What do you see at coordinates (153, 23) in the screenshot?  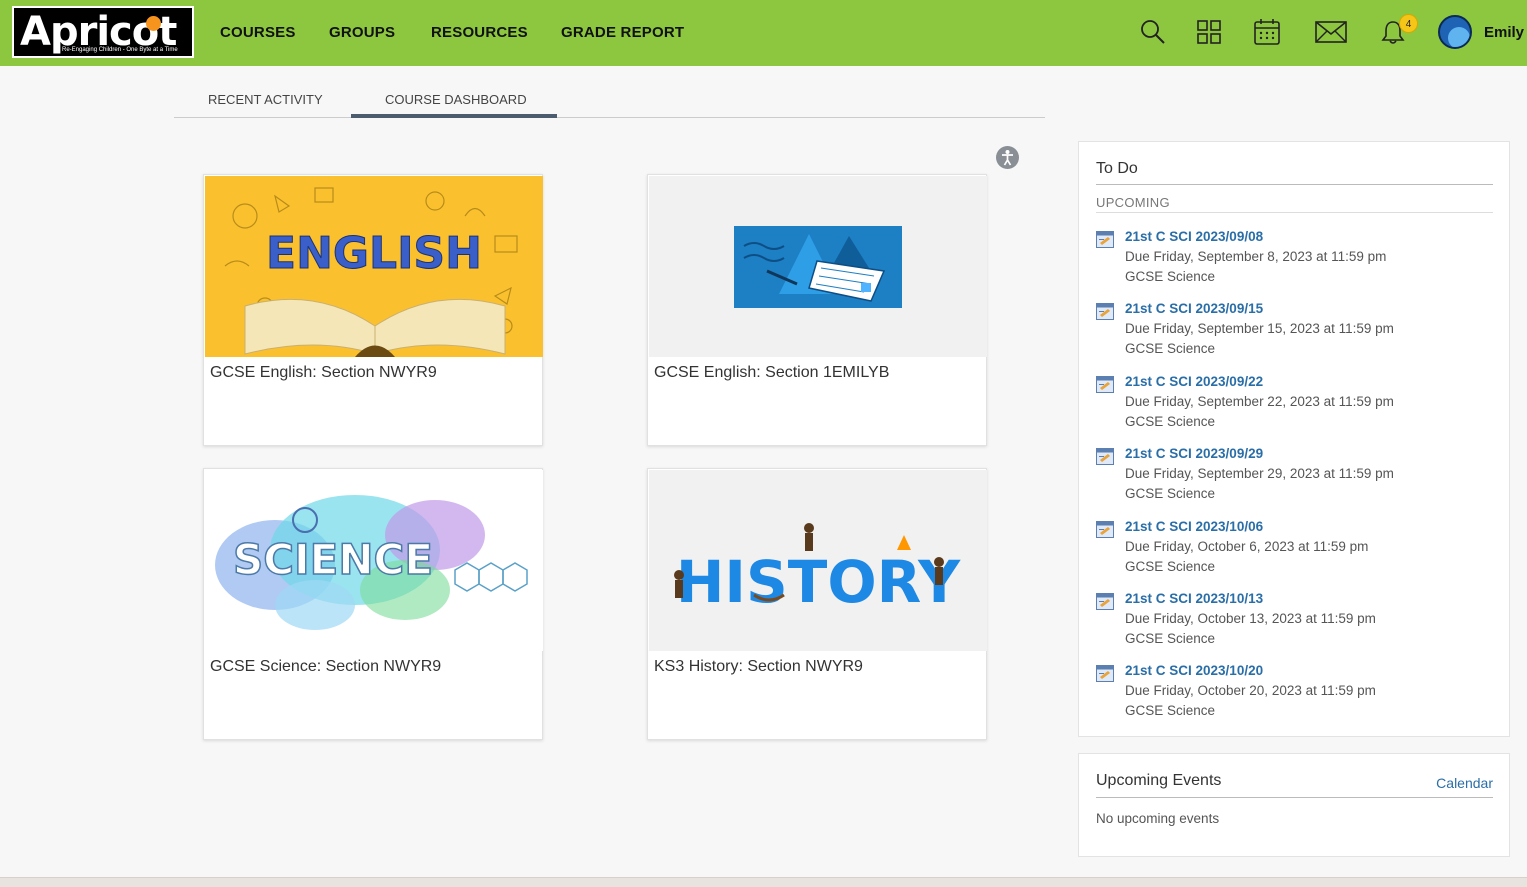 I see `logo-apricot-dot` at bounding box center [153, 23].